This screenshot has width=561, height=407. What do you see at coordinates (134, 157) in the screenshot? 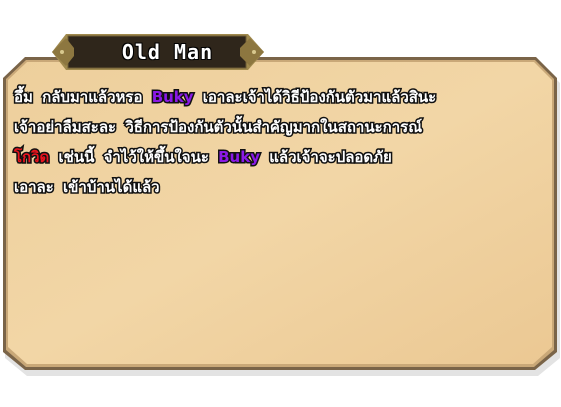
I see `dialog-text-segment: เช่นนี้ จำไว้ให้ขึ้นใจนะ` at bounding box center [134, 157].